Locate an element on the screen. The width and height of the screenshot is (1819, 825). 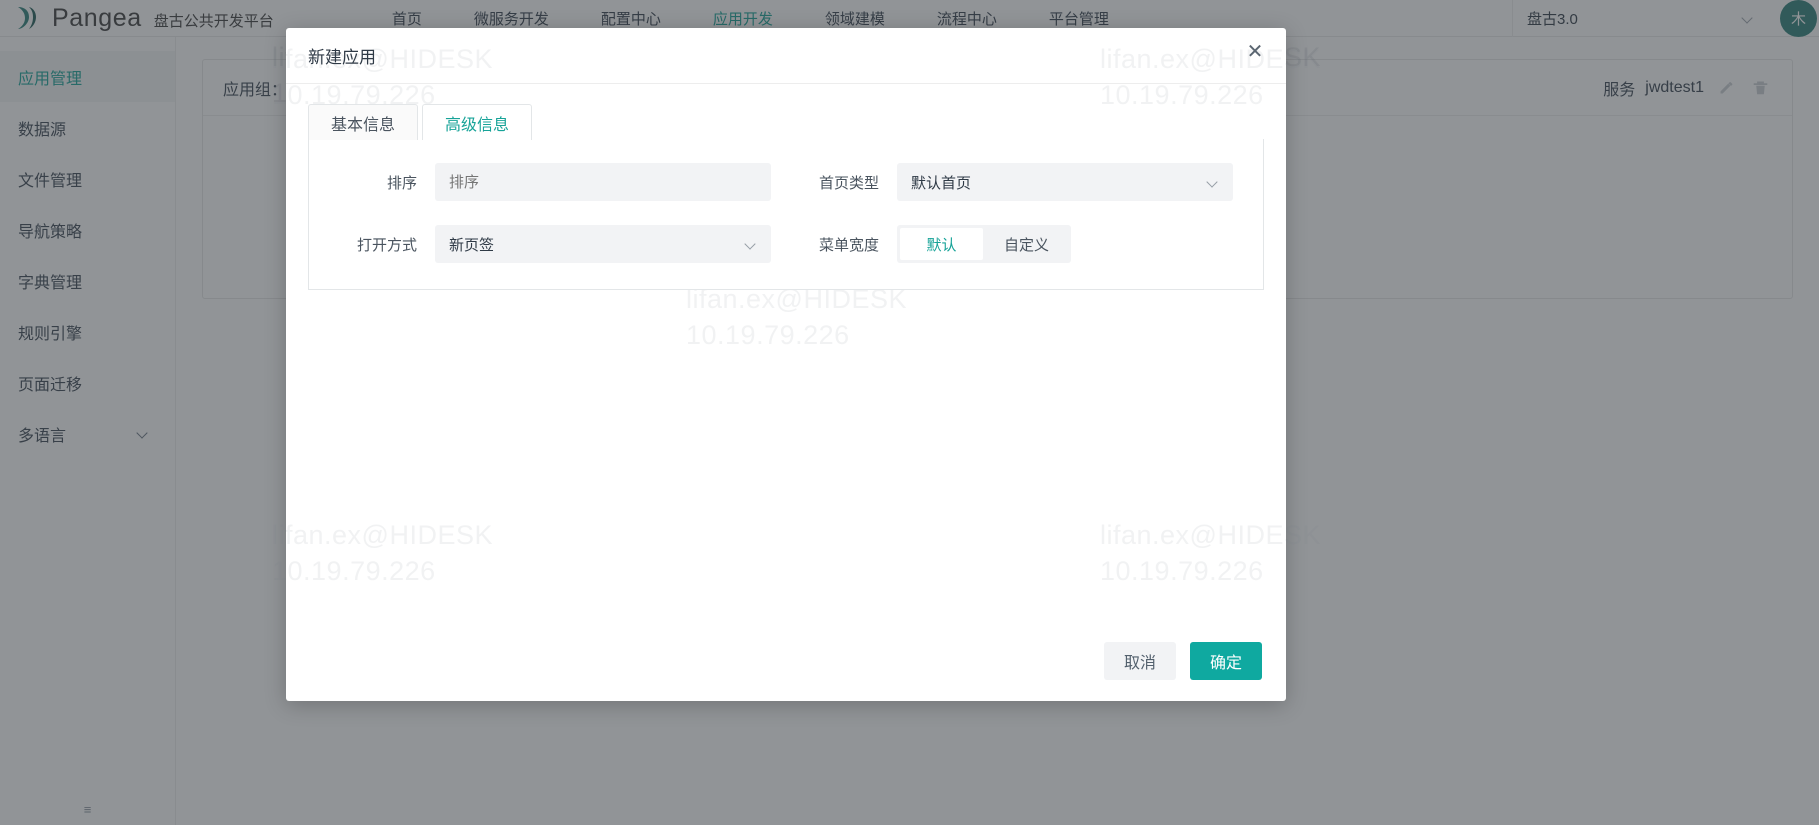
open-mode-value: 新页签 is located at coordinates (472, 245).